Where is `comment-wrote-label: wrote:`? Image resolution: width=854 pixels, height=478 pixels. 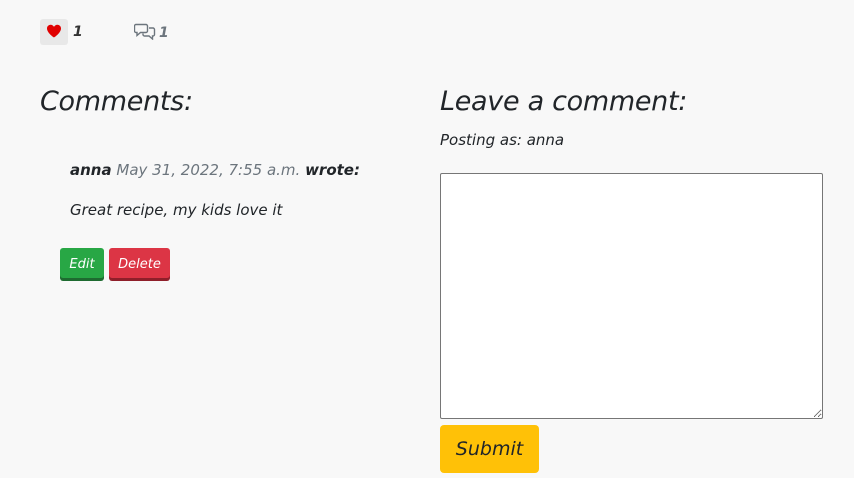
comment-wrote-label: wrote: is located at coordinates (332, 170).